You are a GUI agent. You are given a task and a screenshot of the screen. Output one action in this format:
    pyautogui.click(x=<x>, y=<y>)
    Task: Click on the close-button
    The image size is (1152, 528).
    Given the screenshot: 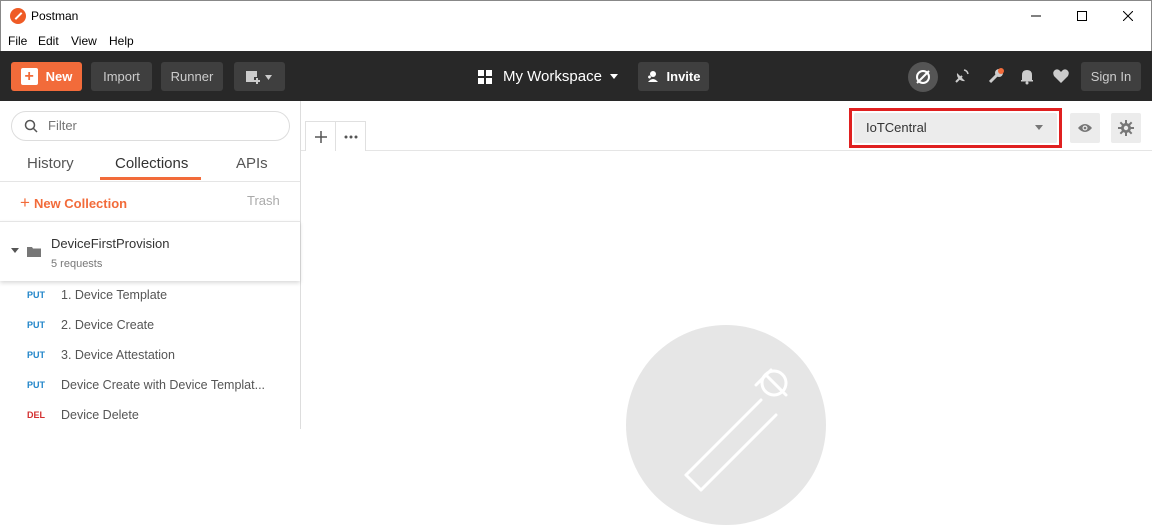 What is the action you would take?
    pyautogui.click(x=1128, y=16)
    